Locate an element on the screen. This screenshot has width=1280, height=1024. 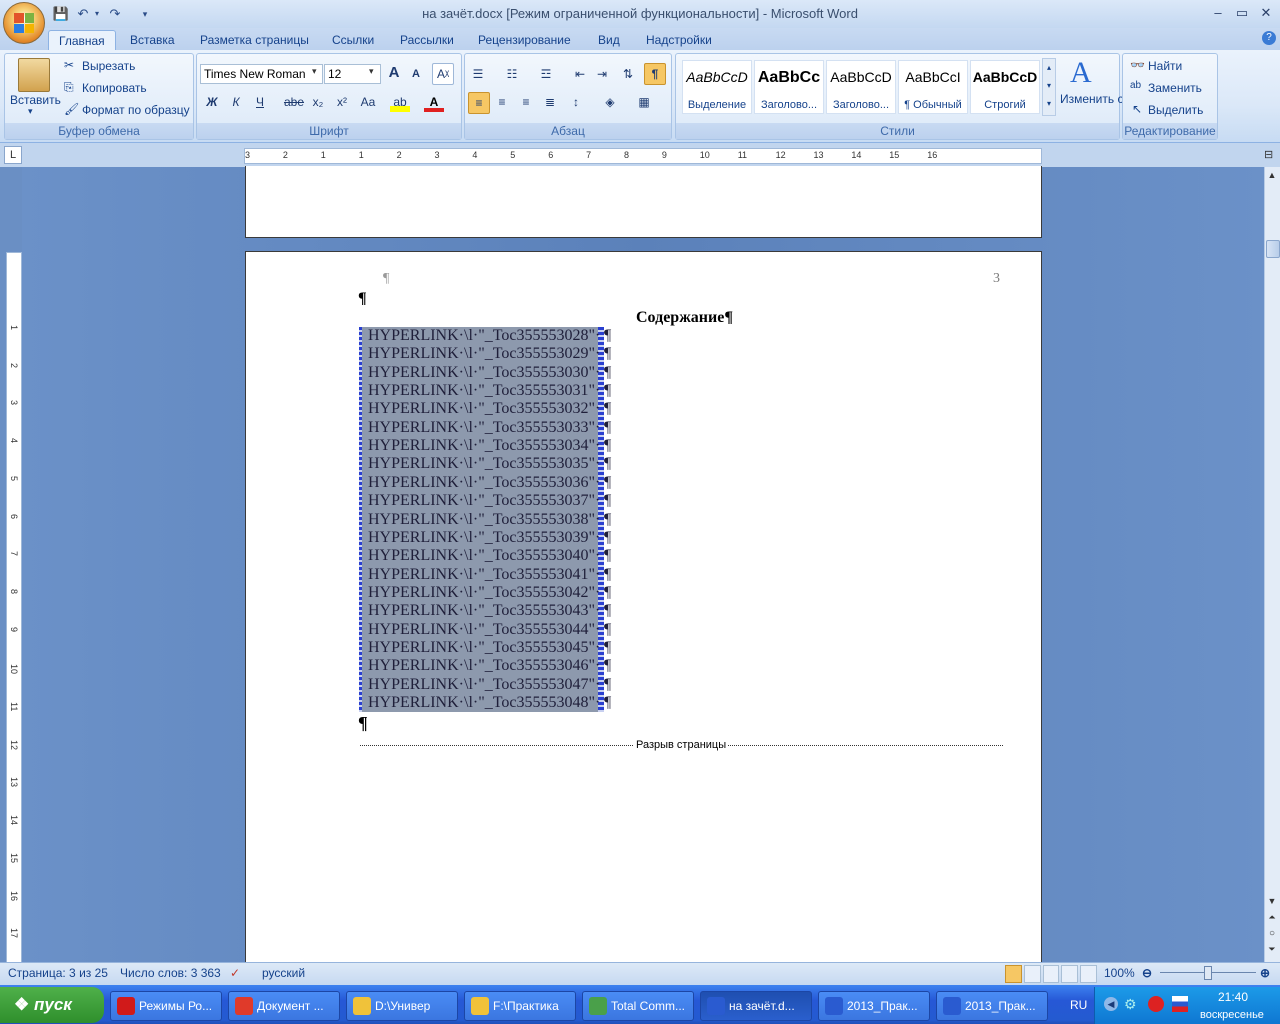
font-name-dropdown-icon: ▾ is located at coordinates (314, 71).